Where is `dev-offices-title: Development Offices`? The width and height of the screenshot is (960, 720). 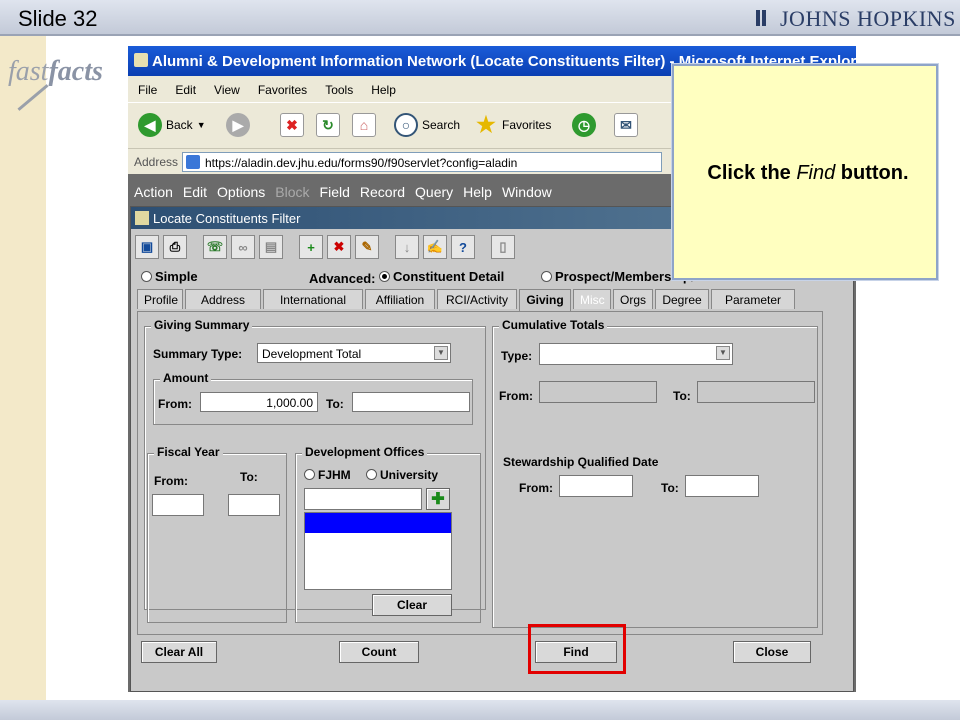
dev-offices-title: Development Offices is located at coordinates (365, 452).